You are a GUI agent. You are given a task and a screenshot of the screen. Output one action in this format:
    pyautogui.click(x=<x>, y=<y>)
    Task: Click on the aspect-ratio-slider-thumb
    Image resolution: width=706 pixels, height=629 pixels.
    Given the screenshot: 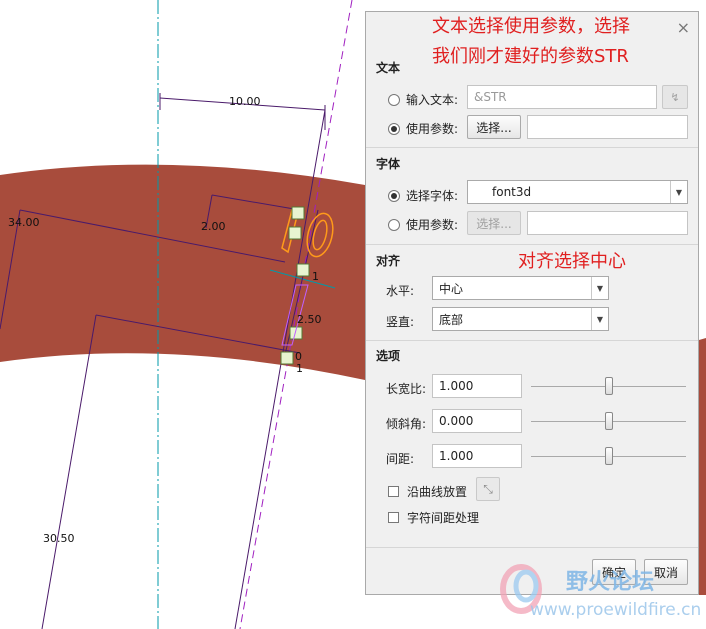 What is the action you would take?
    pyautogui.click(x=608, y=386)
    